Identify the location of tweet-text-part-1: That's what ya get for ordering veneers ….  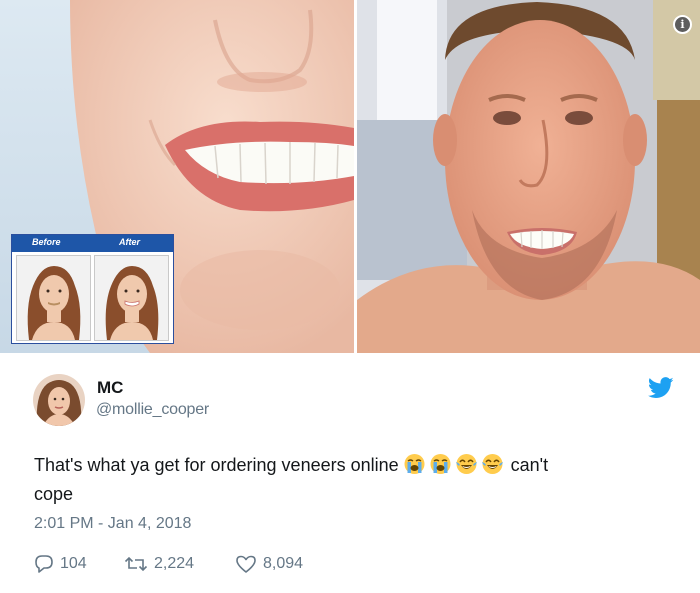
(216, 465).